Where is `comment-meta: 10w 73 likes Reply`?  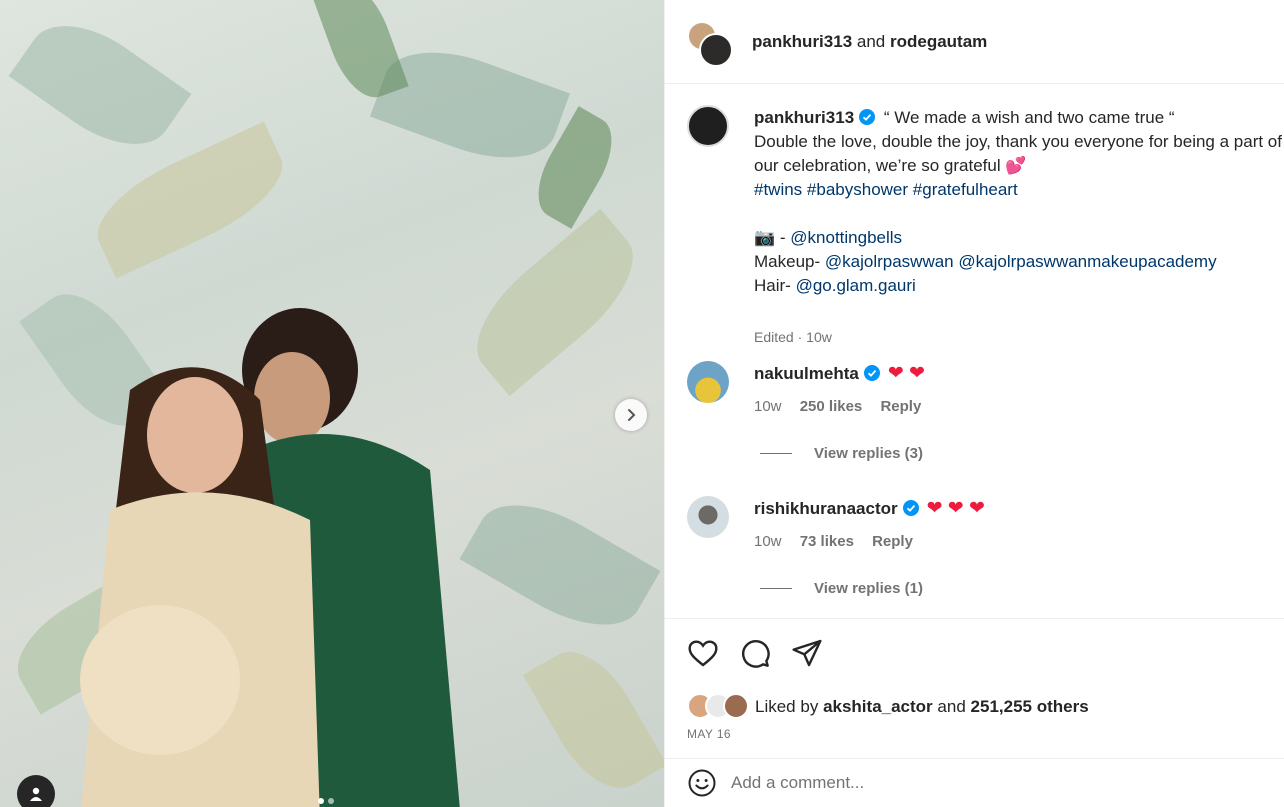 comment-meta: 10w 73 likes Reply is located at coordinates (840, 541).